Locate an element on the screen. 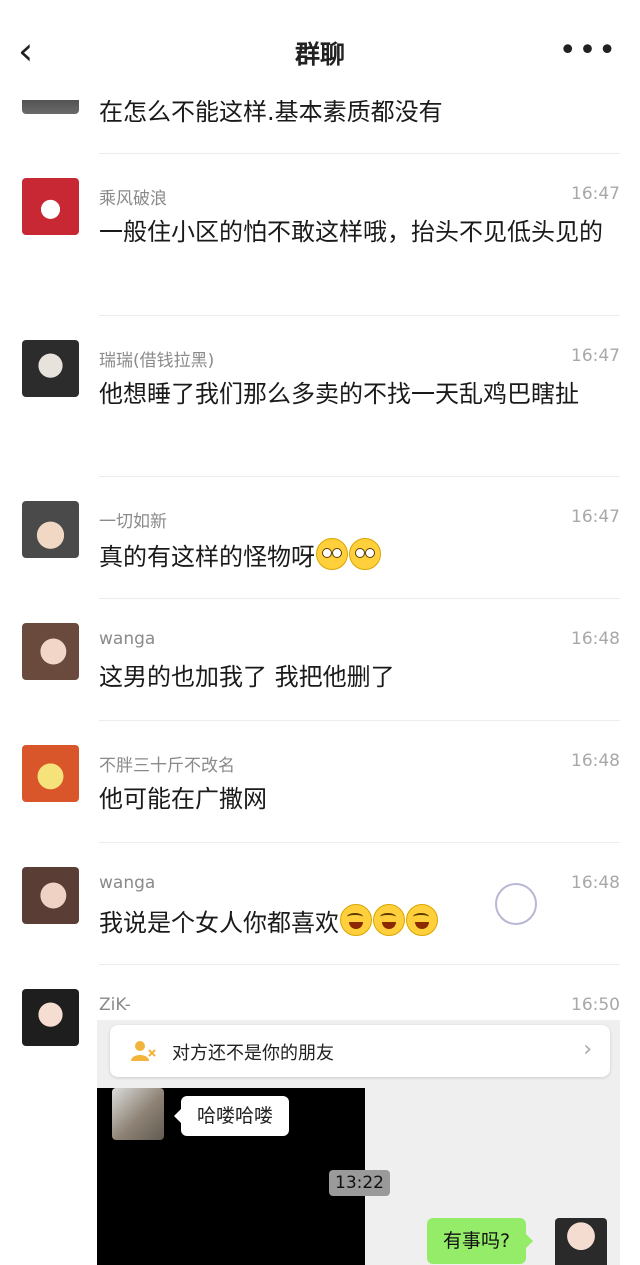 This screenshot has width=640, height=1265. sender-name: 不胖三十斤不改名 is located at coordinates (167, 766).